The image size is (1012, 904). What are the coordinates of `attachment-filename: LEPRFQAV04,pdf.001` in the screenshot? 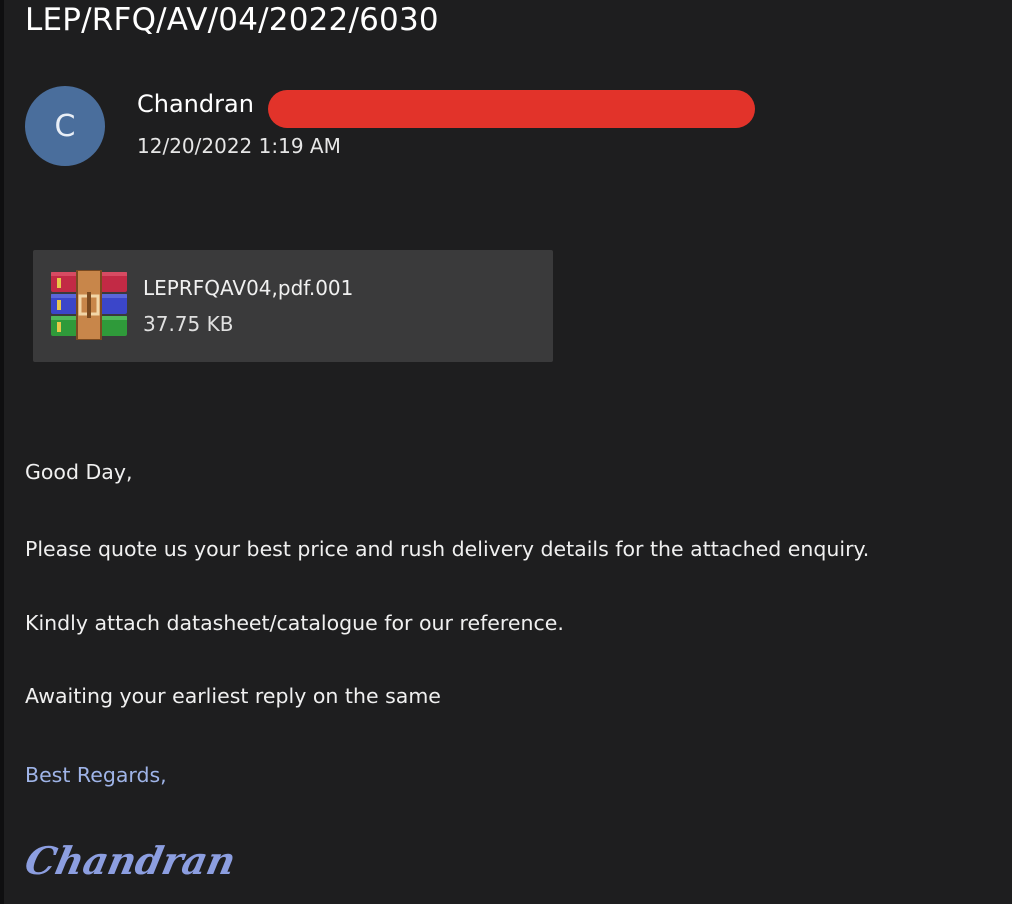 It's located at (248, 288).